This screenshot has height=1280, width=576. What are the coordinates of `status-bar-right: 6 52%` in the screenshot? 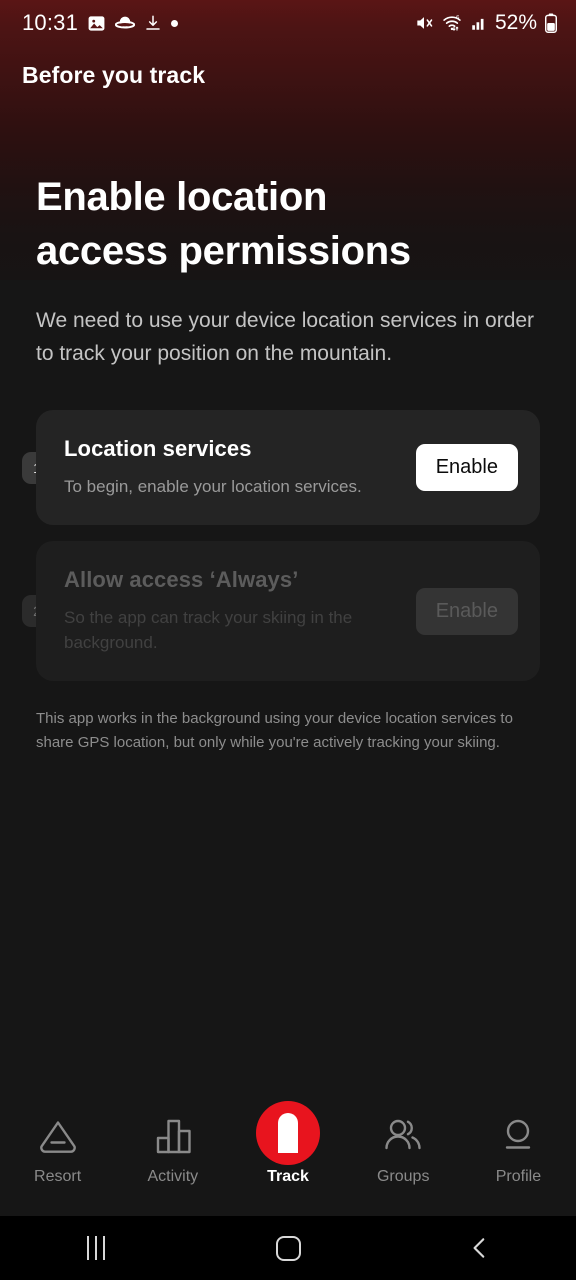 It's located at (486, 23).